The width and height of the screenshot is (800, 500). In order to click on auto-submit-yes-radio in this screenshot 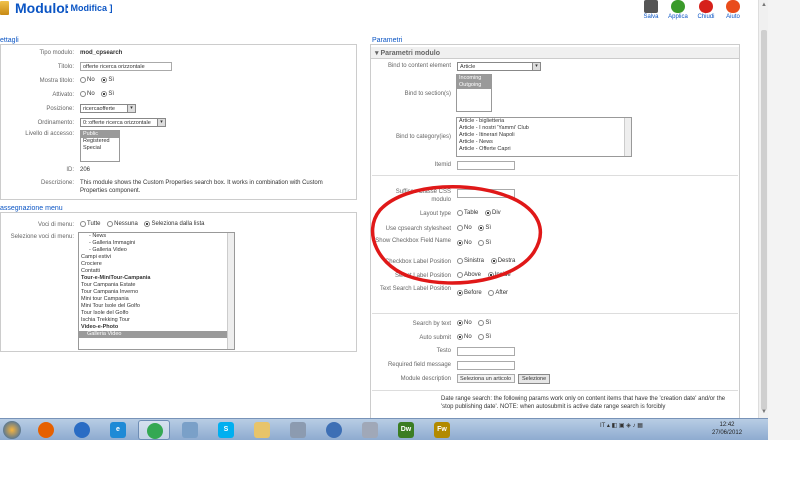, I will do `click(481, 337)`.